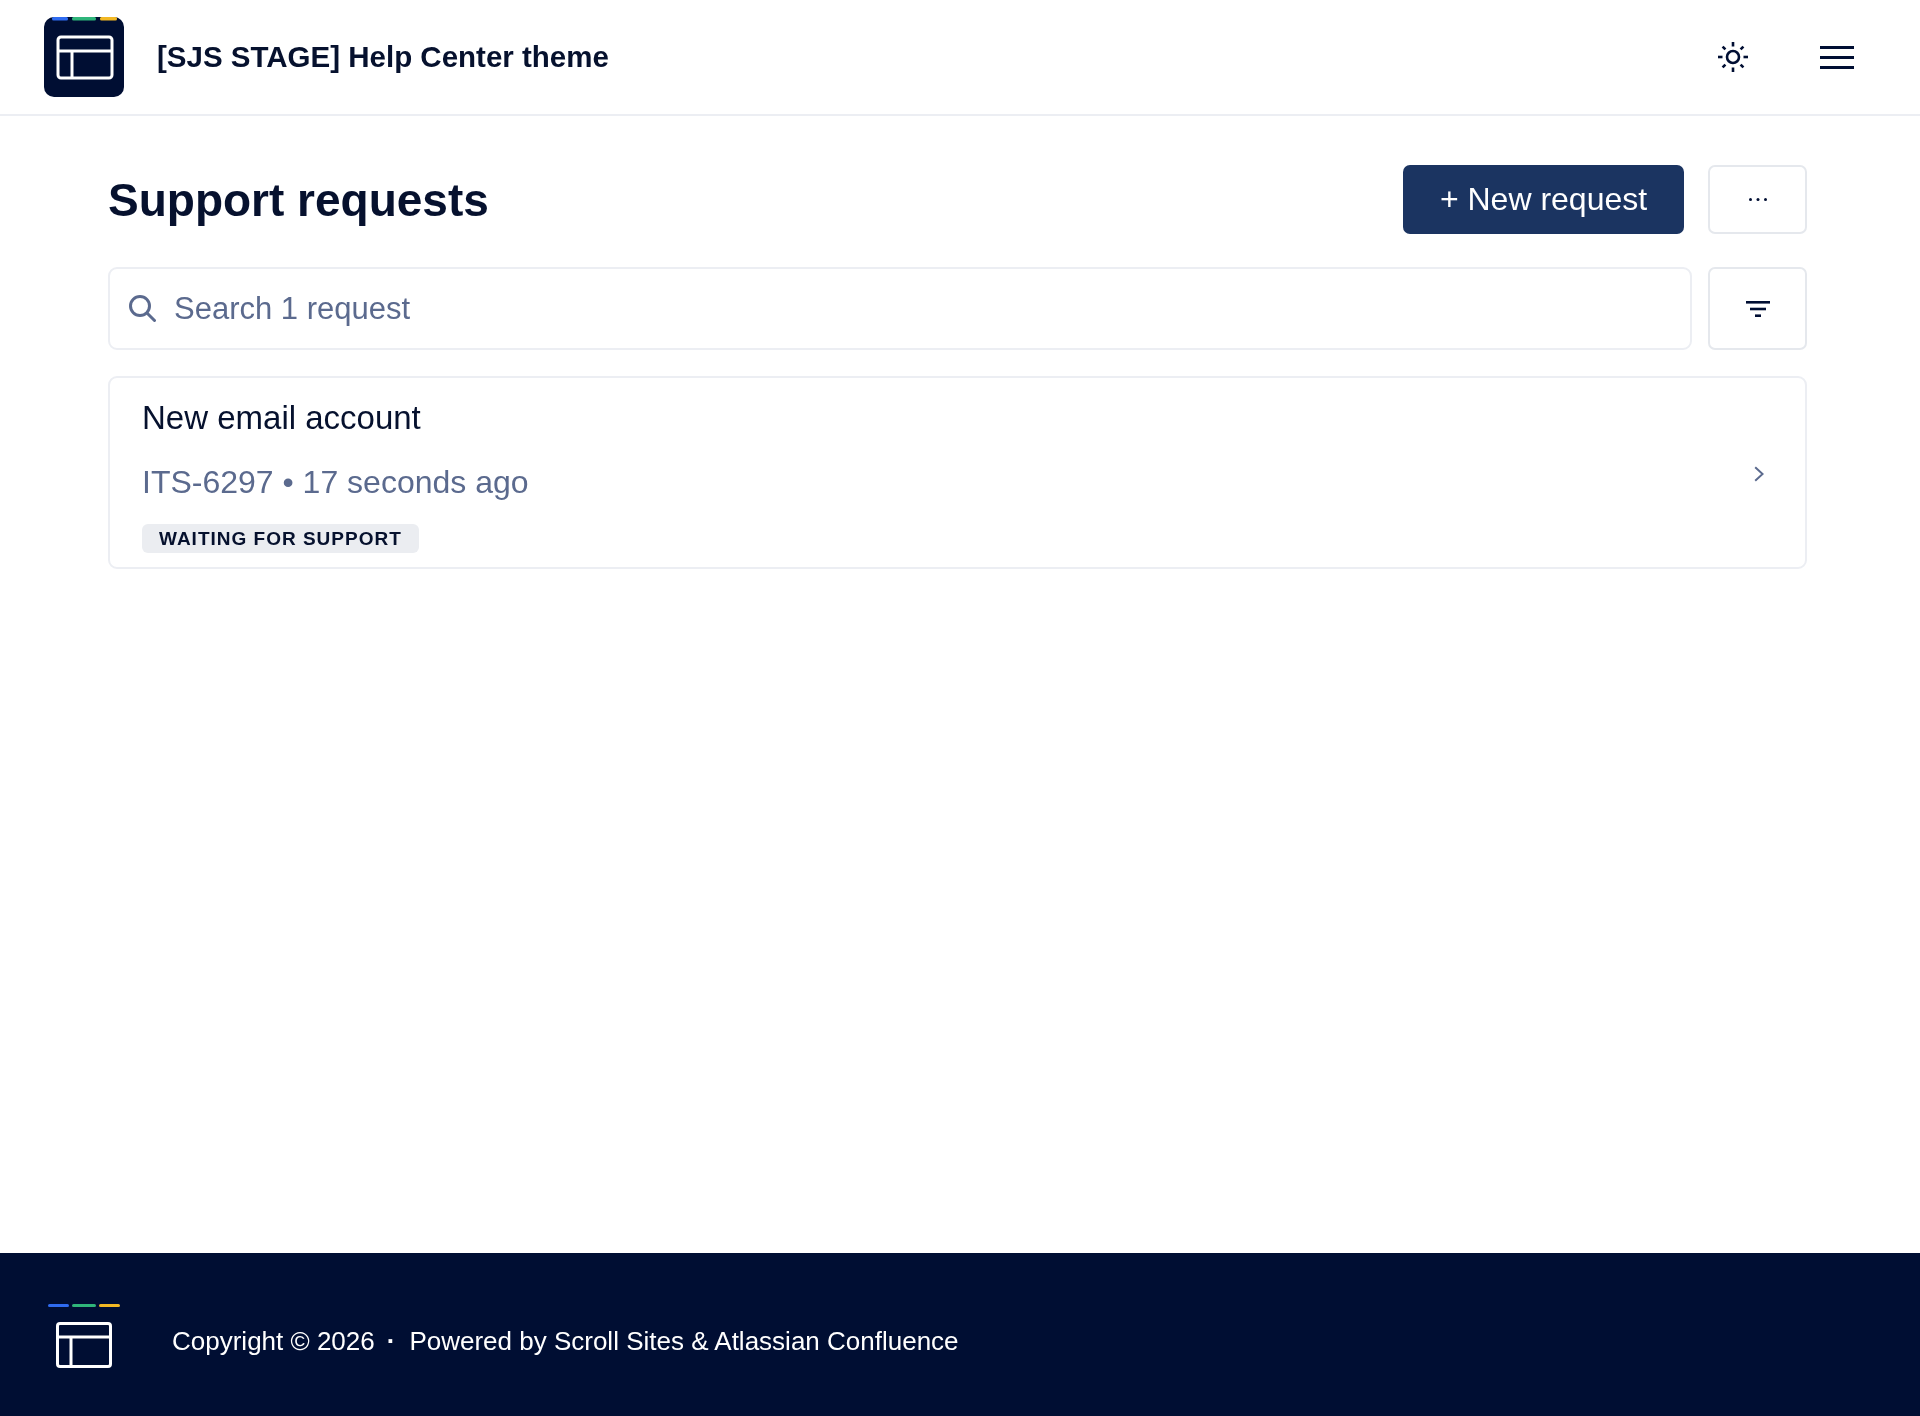  What do you see at coordinates (273, 1341) in the screenshot?
I see `copyright-text: Copyright © 2026` at bounding box center [273, 1341].